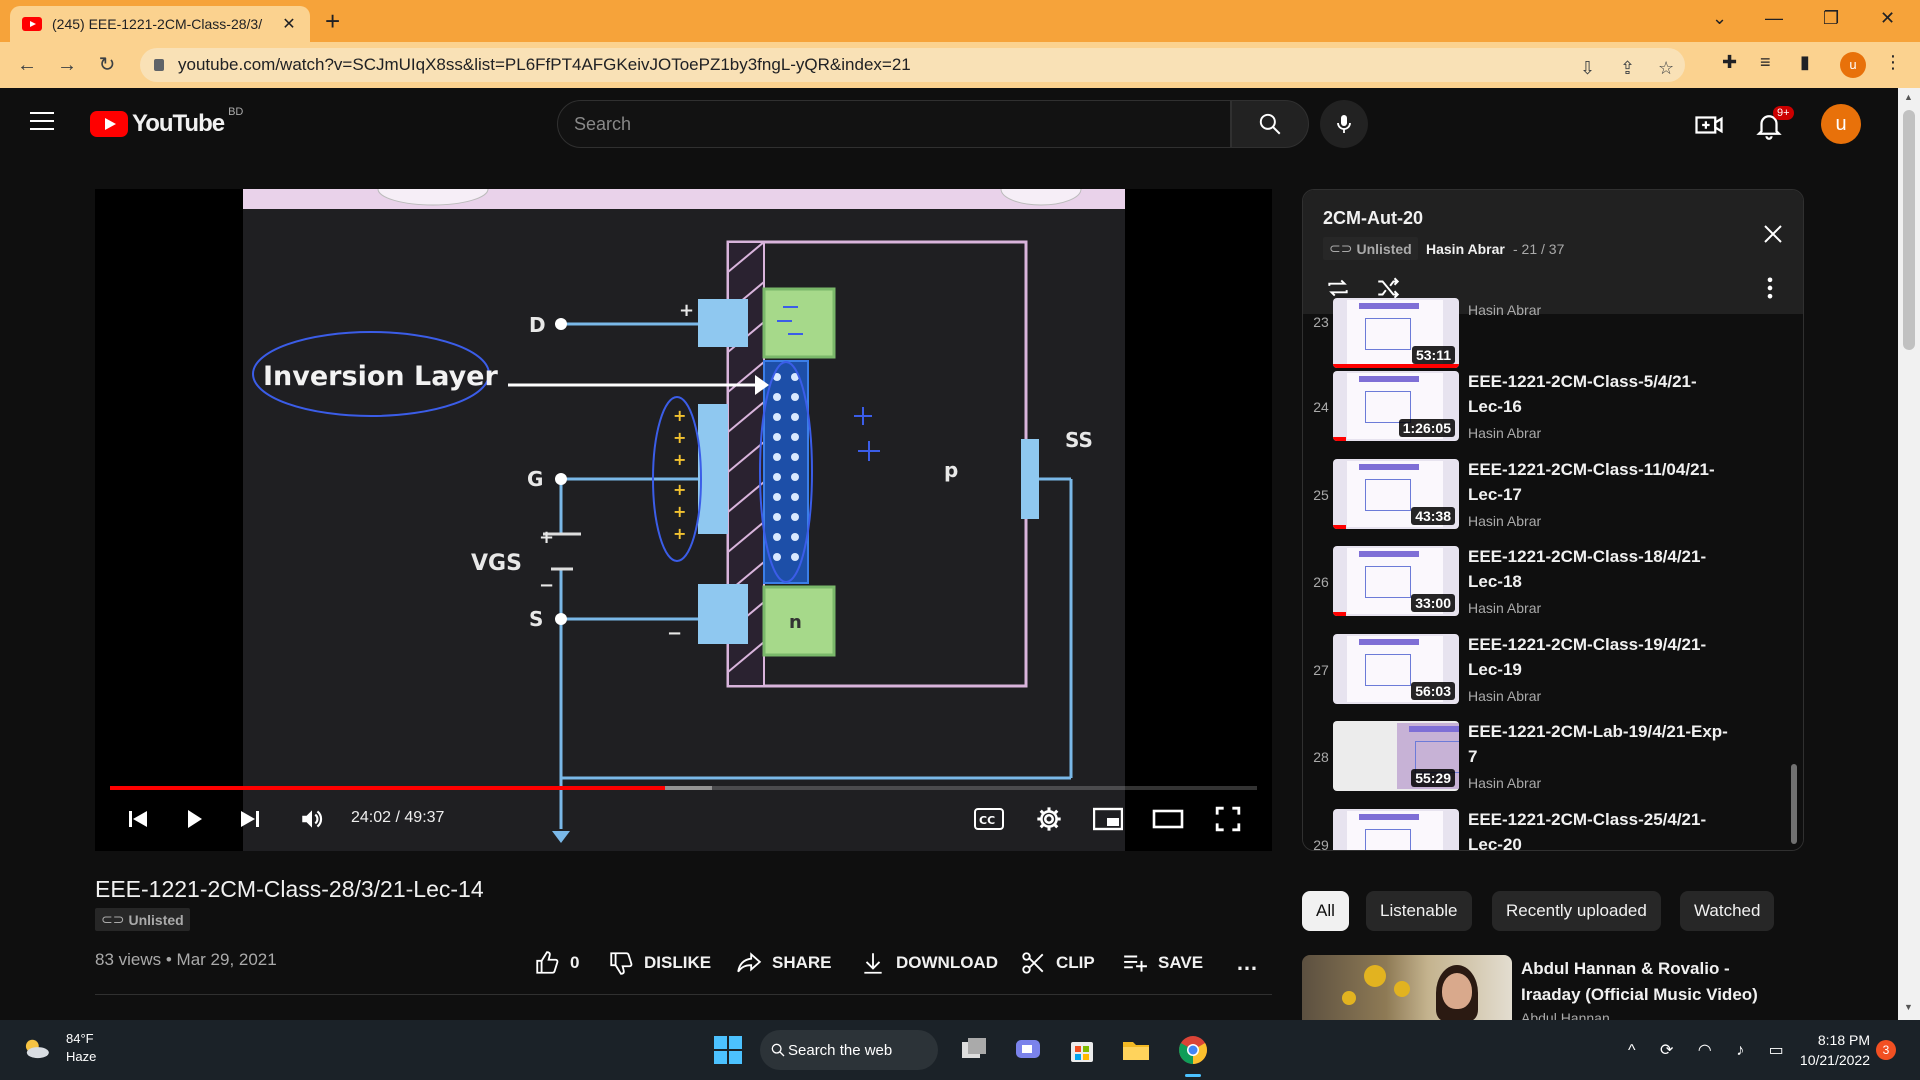  I want to click on notification-count-badge: 3, so click(1886, 1050).